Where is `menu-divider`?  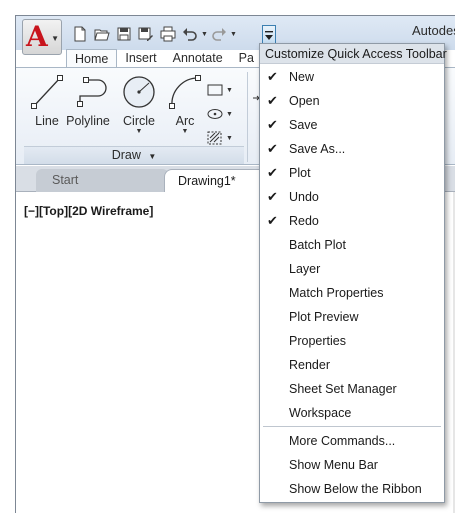 menu-divider is located at coordinates (352, 426).